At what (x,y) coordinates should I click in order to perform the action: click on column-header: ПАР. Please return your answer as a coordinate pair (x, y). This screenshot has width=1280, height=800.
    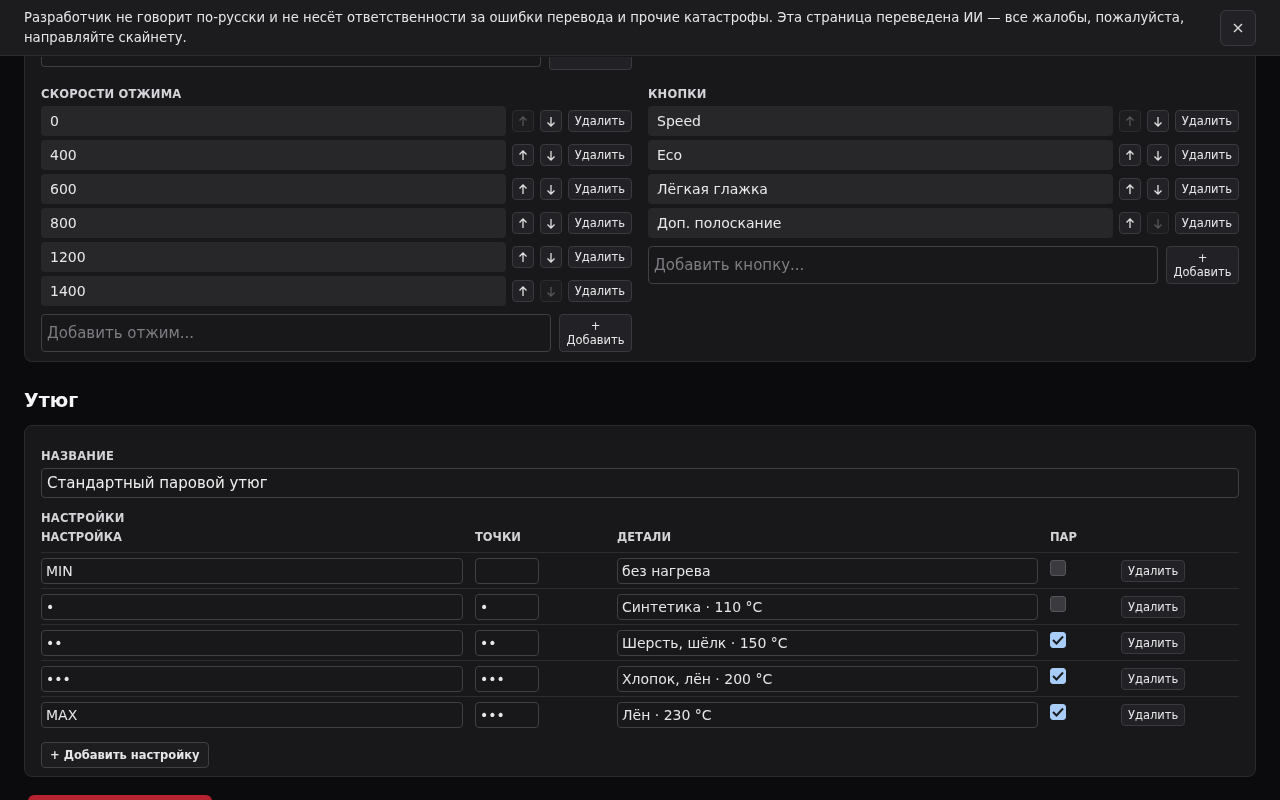
    Looking at the image, I should click on (1064, 537).